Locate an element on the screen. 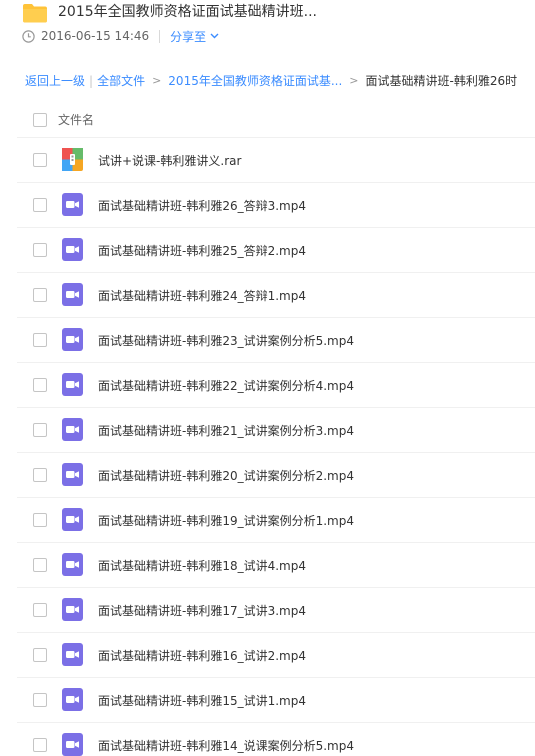 This screenshot has width=535, height=756. file-row: 面试基础精讲班-韩利雅18_试讲4.mp4 is located at coordinates (276, 565).